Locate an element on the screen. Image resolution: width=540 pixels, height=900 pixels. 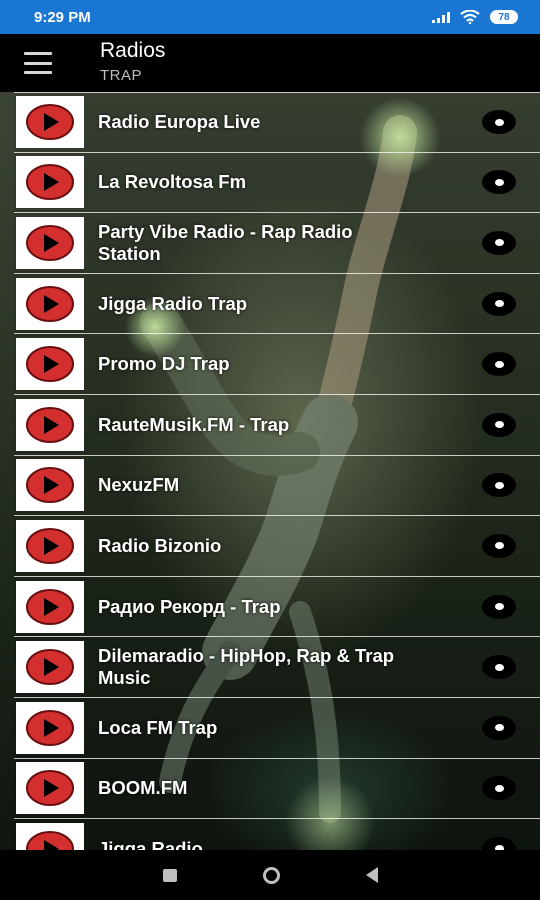
station-row: Радио Рекорд - Trap is located at coordinates (277, 607).